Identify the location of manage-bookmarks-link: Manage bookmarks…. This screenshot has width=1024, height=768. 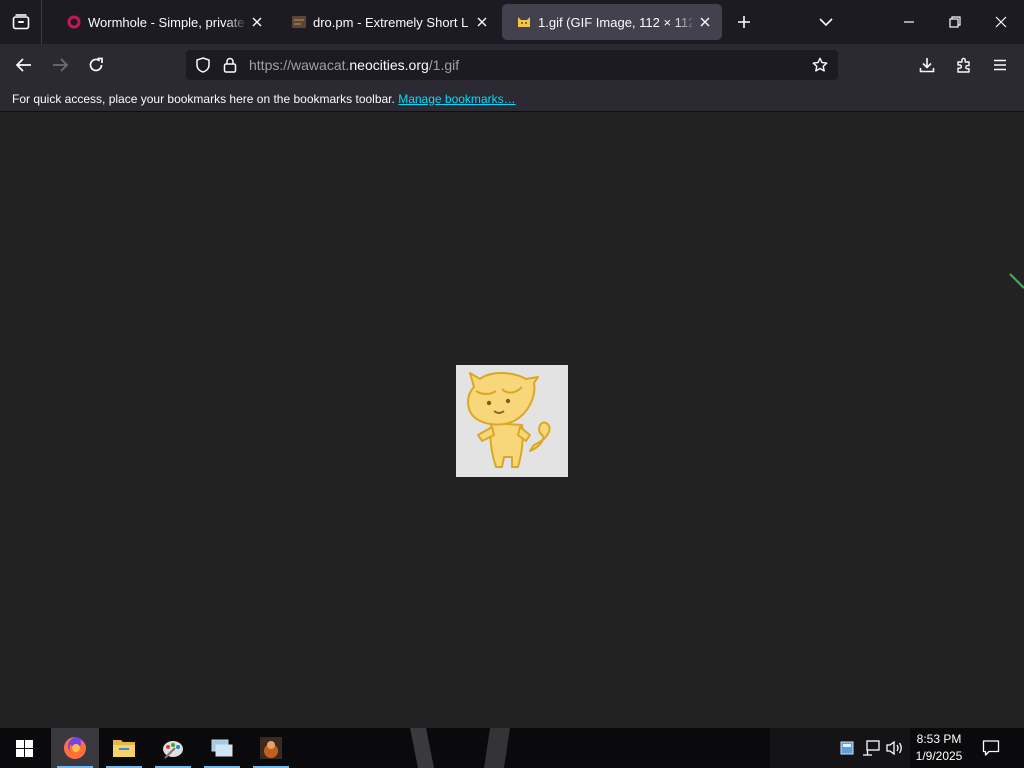
(456, 99).